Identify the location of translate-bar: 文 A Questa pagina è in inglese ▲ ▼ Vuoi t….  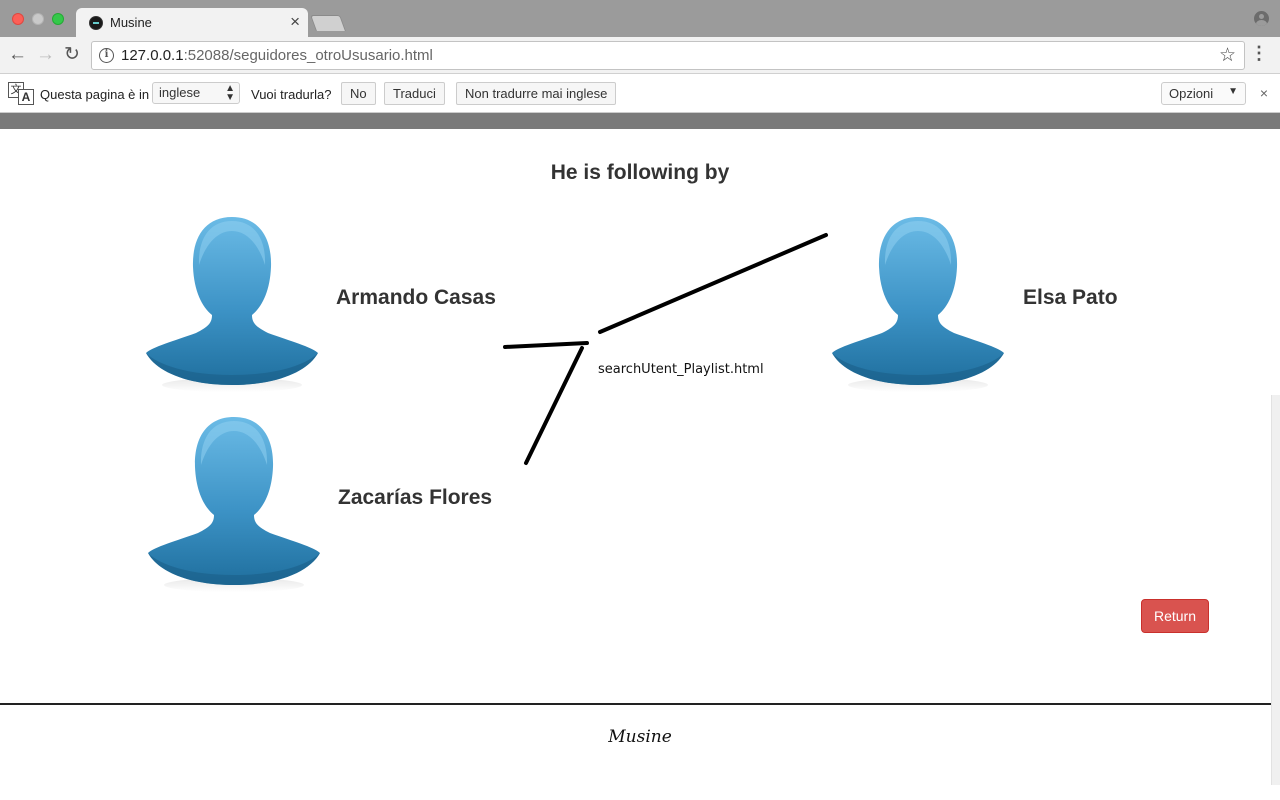
(640, 93).